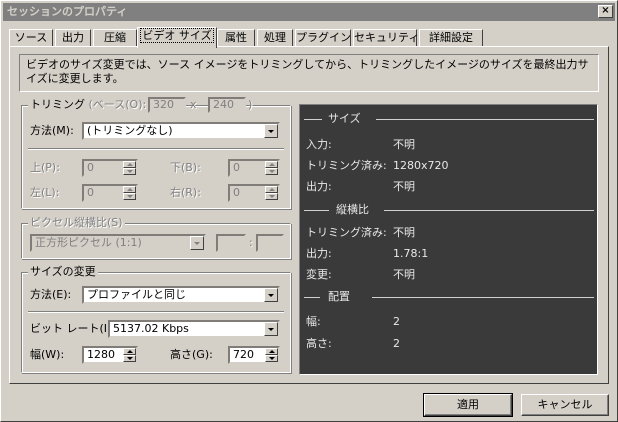 The image size is (618, 422). Describe the element at coordinates (236, 167) in the screenshot. I see `crop-bottom-value: 0` at that location.